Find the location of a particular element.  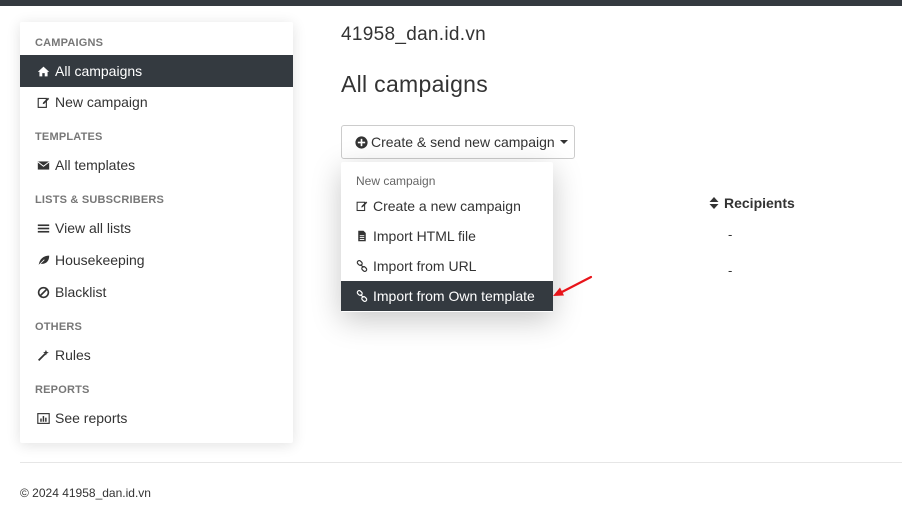

sidebar-item-label: All templates is located at coordinates (95, 165).